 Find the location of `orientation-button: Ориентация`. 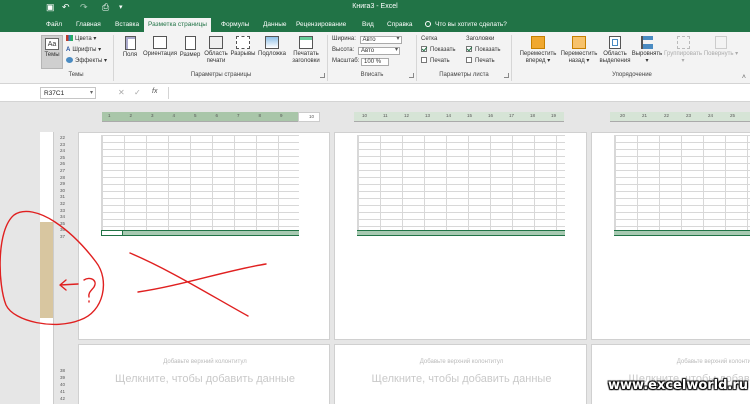

orientation-button: Ориентация is located at coordinates (160, 47).